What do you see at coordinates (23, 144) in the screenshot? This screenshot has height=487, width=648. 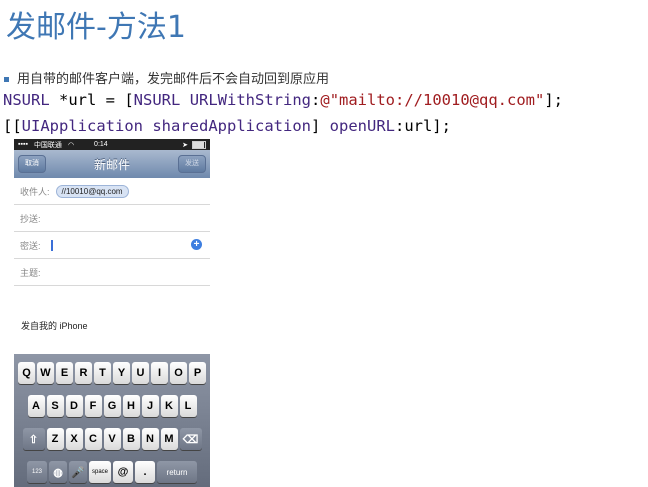 I see `signal-icon: ▪▪▪▪` at bounding box center [23, 144].